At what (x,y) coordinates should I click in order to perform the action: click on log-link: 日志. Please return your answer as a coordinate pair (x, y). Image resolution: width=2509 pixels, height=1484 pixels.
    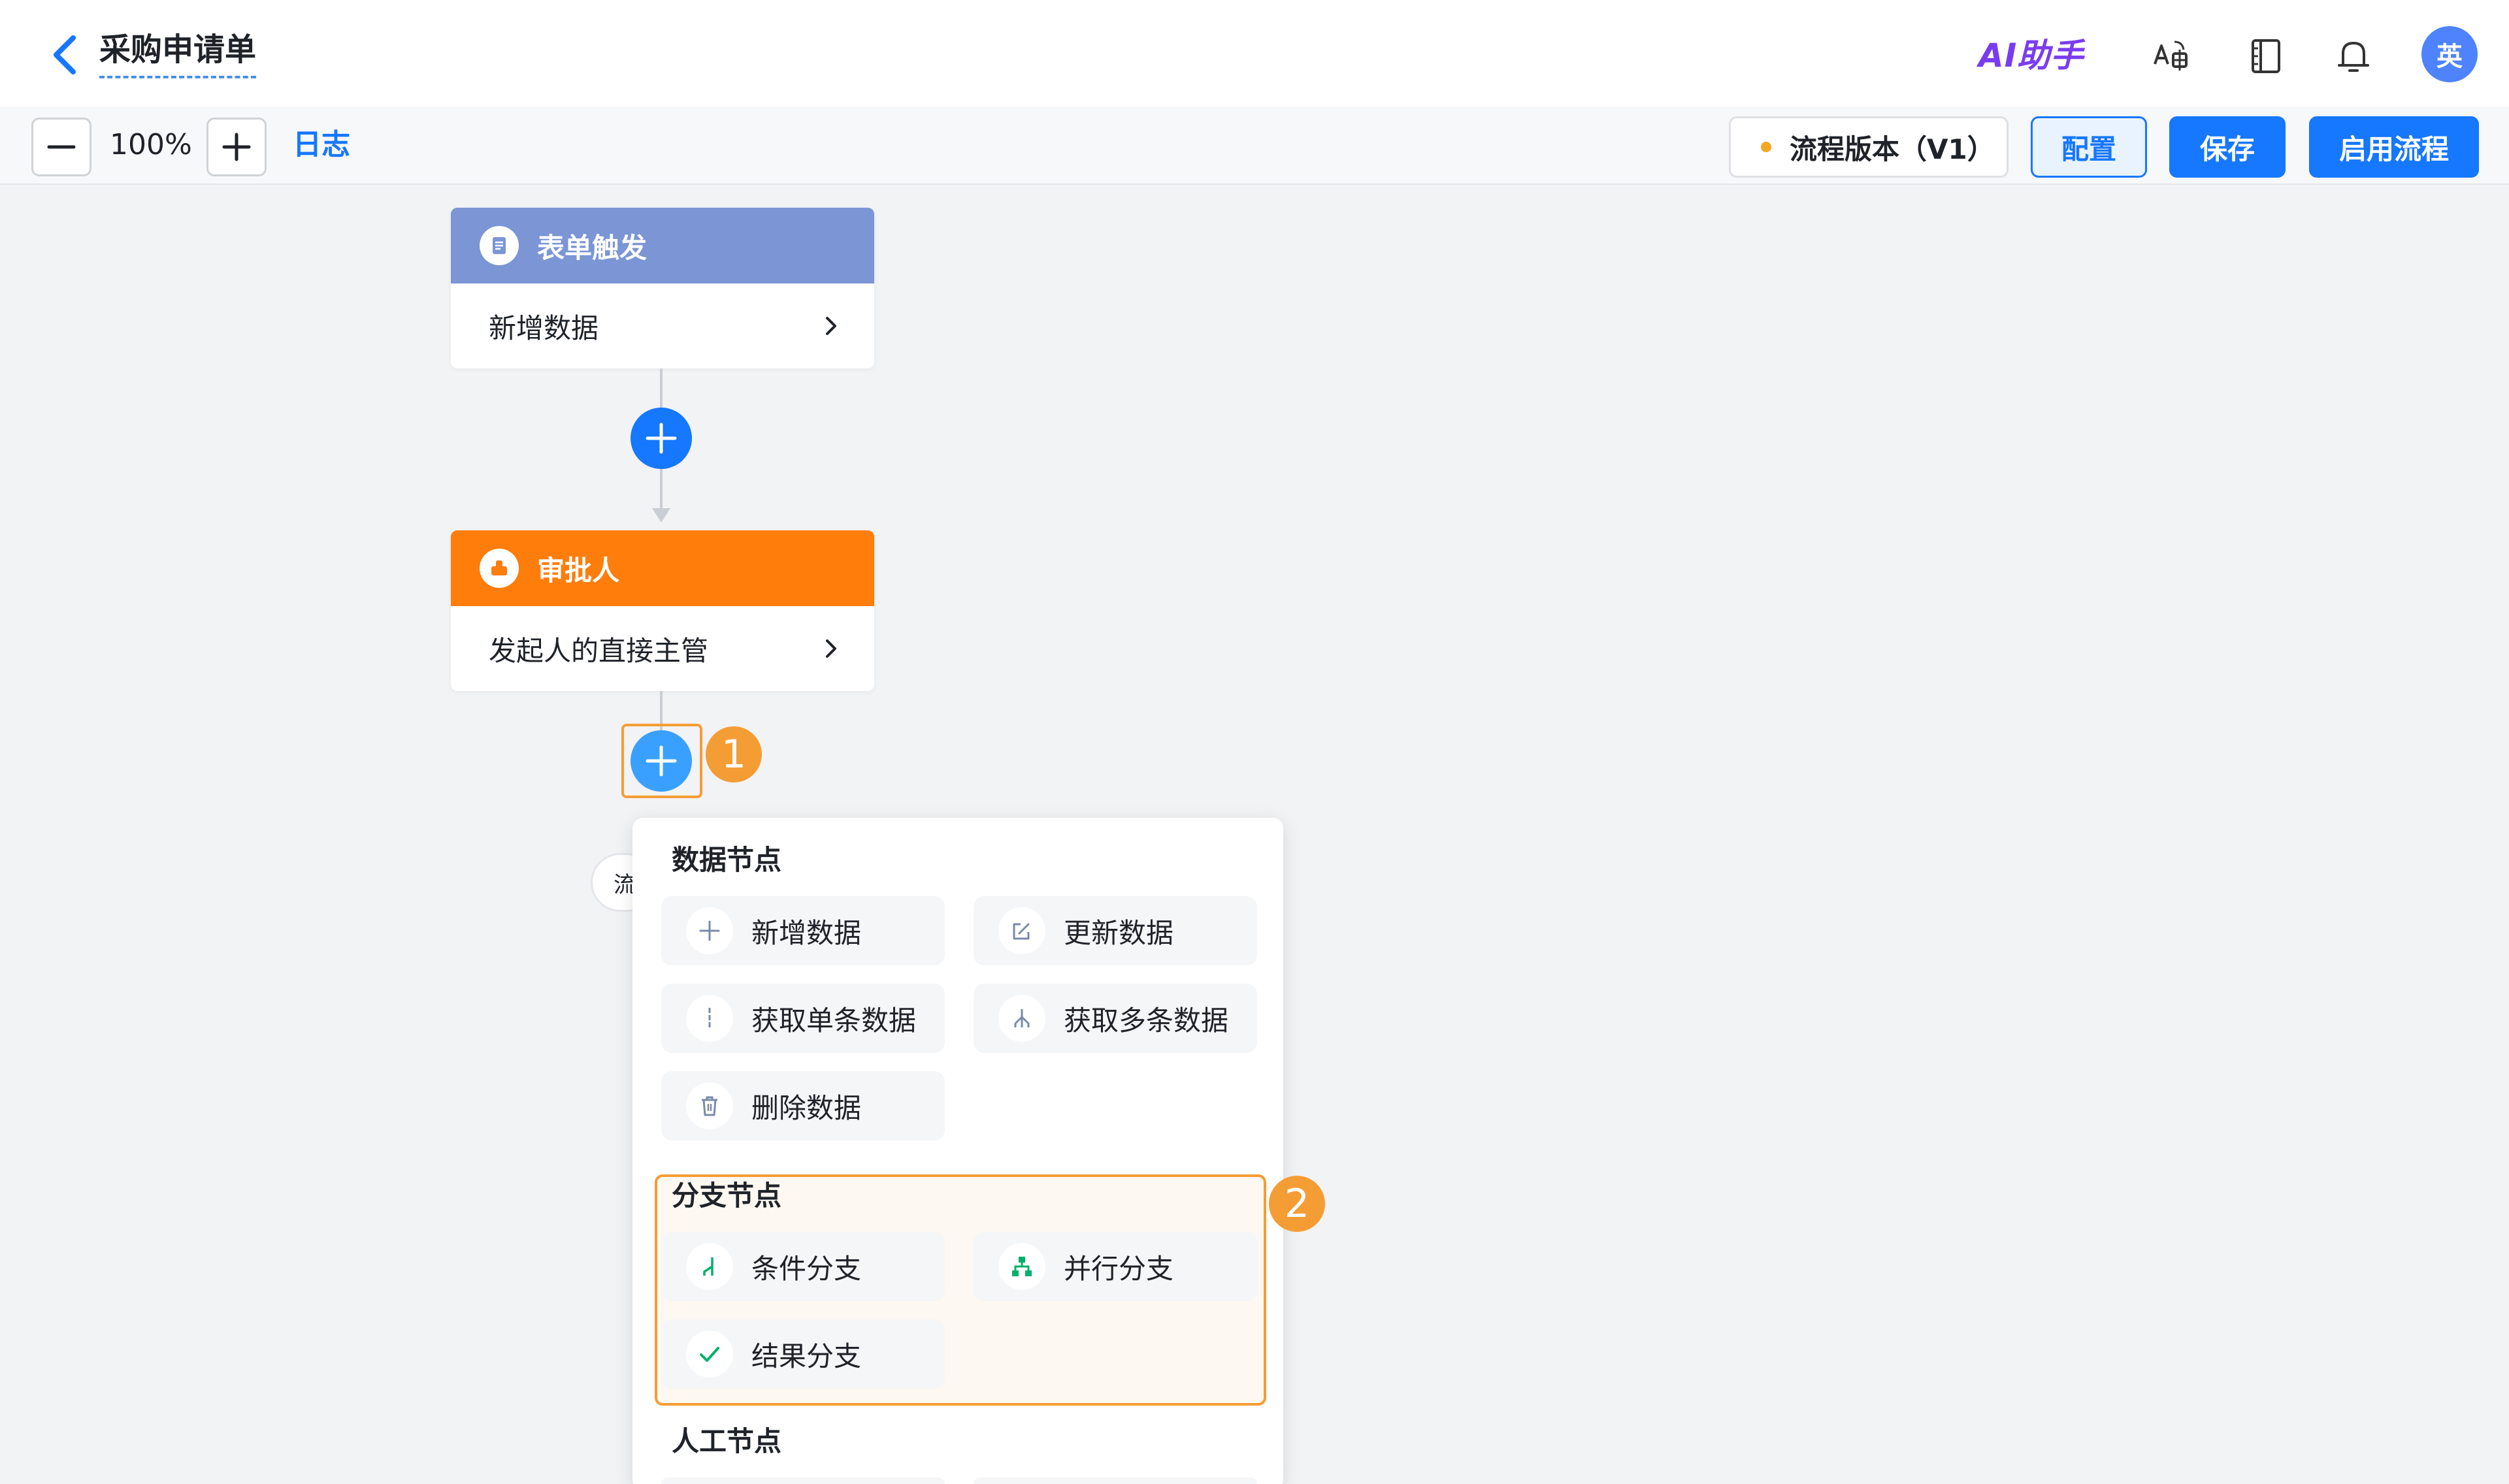
    Looking at the image, I should click on (321, 145).